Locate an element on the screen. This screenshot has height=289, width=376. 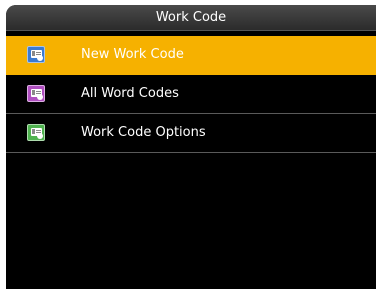
page-title: Work Code is located at coordinates (191, 17).